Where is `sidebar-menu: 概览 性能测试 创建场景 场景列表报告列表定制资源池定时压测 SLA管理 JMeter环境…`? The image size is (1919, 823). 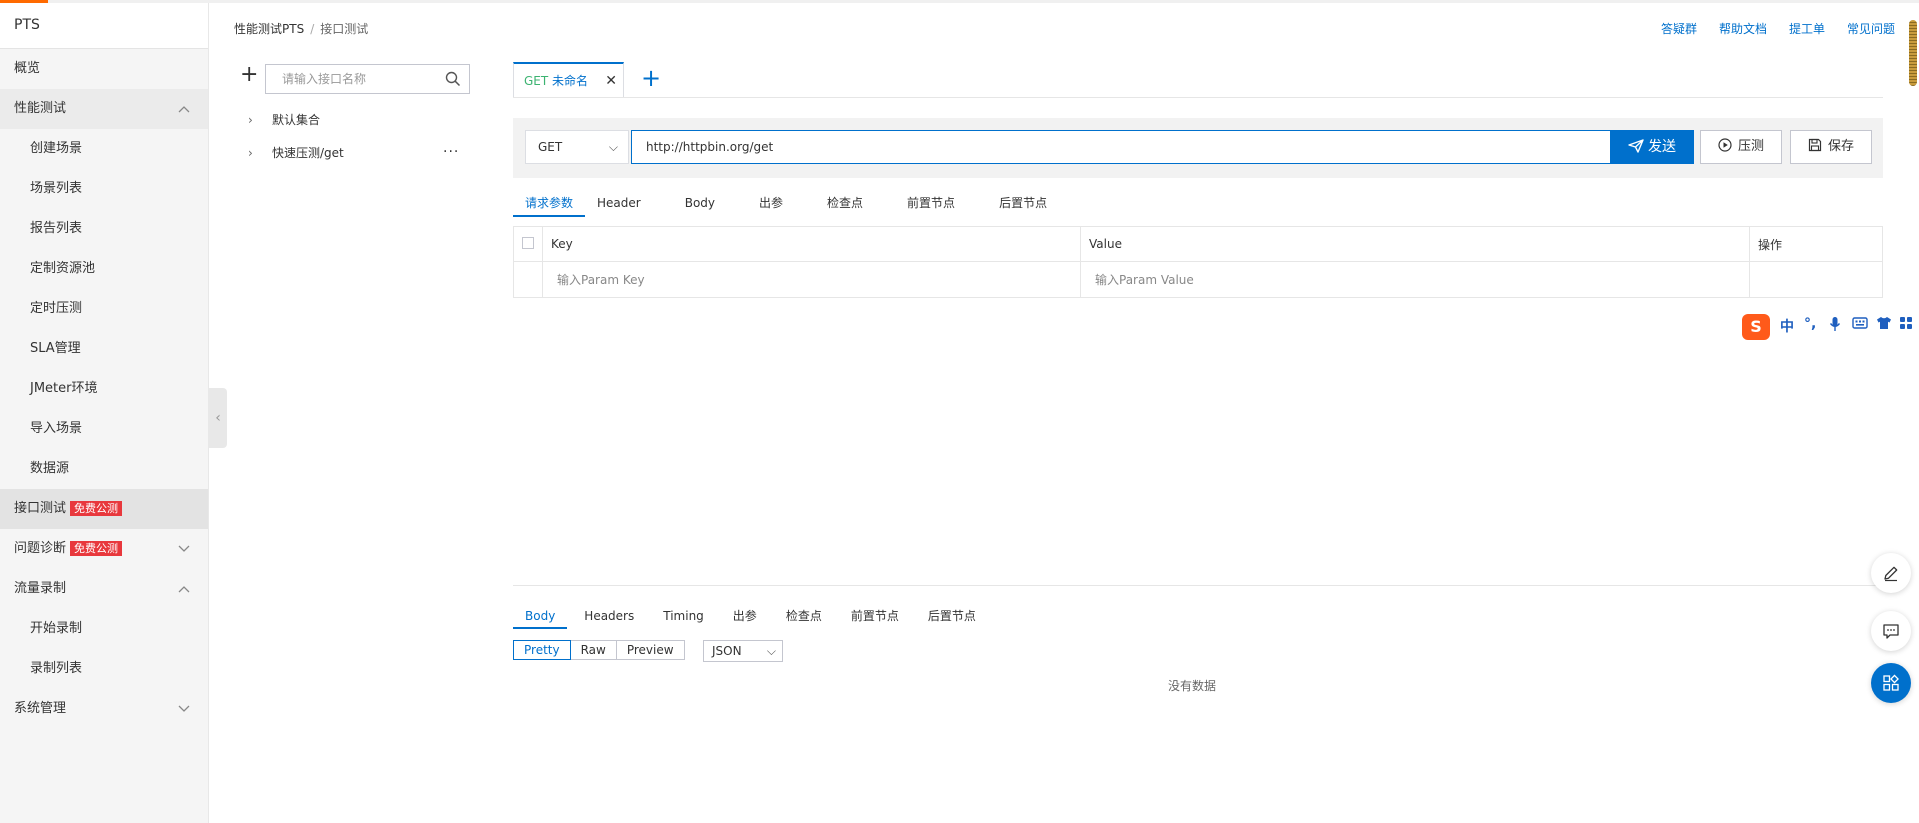
sidebar-menu: 概览 性能测试 创建场景 场景列表报告列表定制资源池定时压测 SLA管理 JMeter环境… is located at coordinates (104, 389).